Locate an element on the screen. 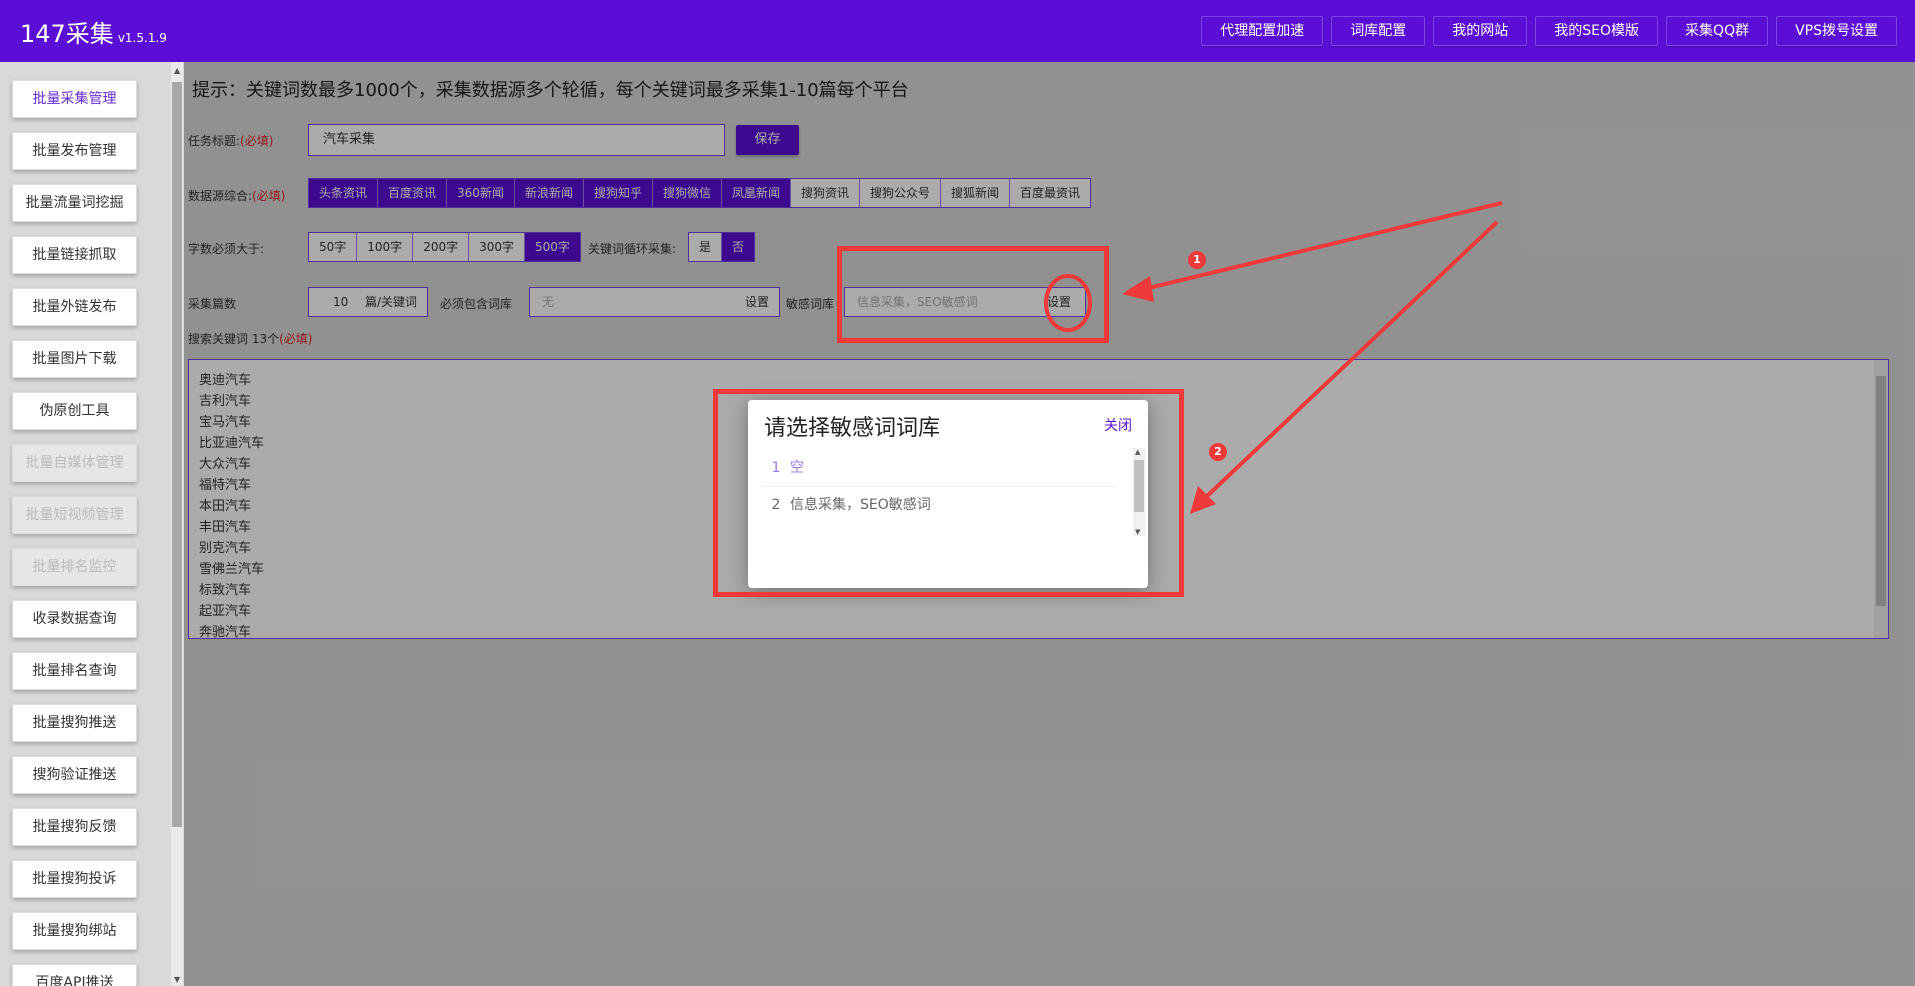  annotation-badge-1: 1 is located at coordinates (1197, 260).